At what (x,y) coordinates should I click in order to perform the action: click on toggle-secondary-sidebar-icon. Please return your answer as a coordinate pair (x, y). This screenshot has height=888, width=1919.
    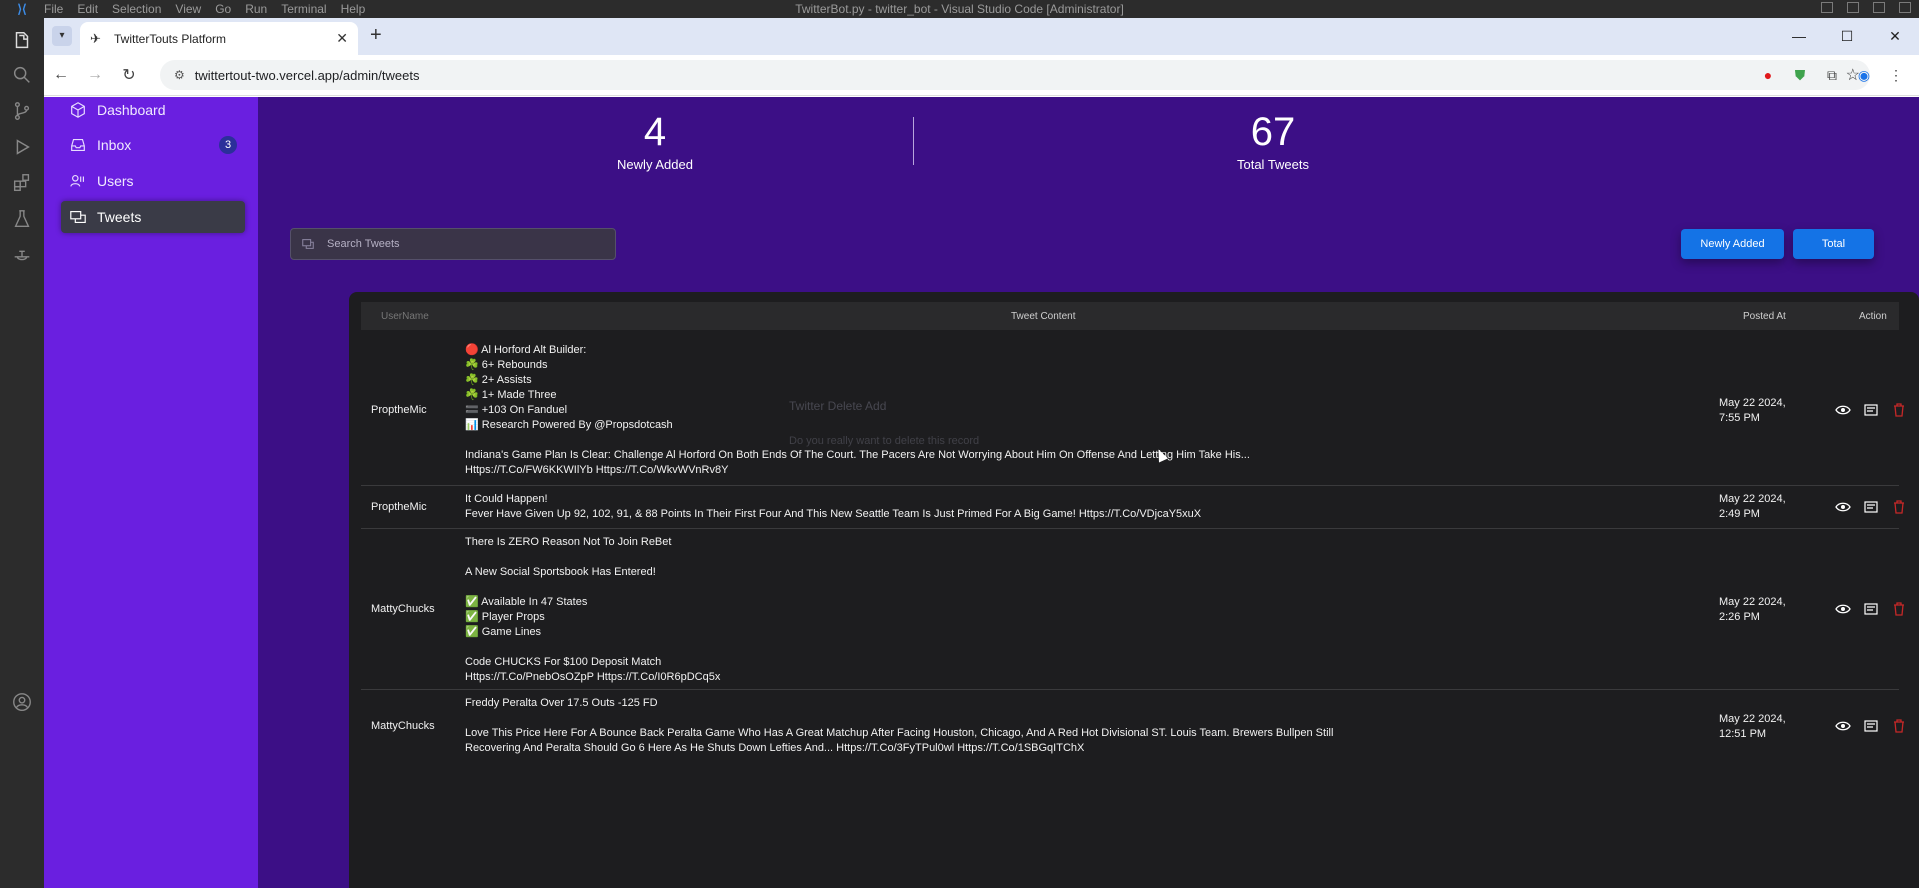
    Looking at the image, I should click on (1879, 7).